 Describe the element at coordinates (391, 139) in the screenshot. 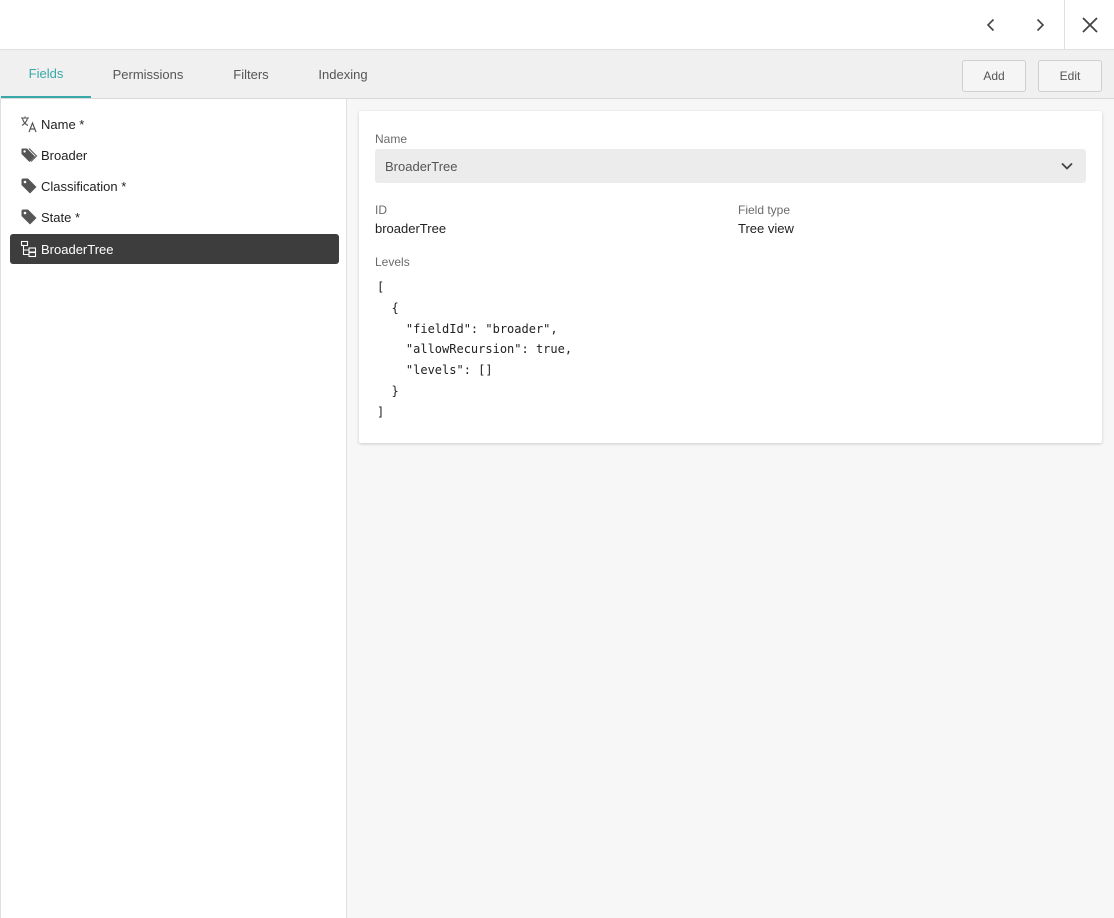

I see `name-label: Name` at that location.